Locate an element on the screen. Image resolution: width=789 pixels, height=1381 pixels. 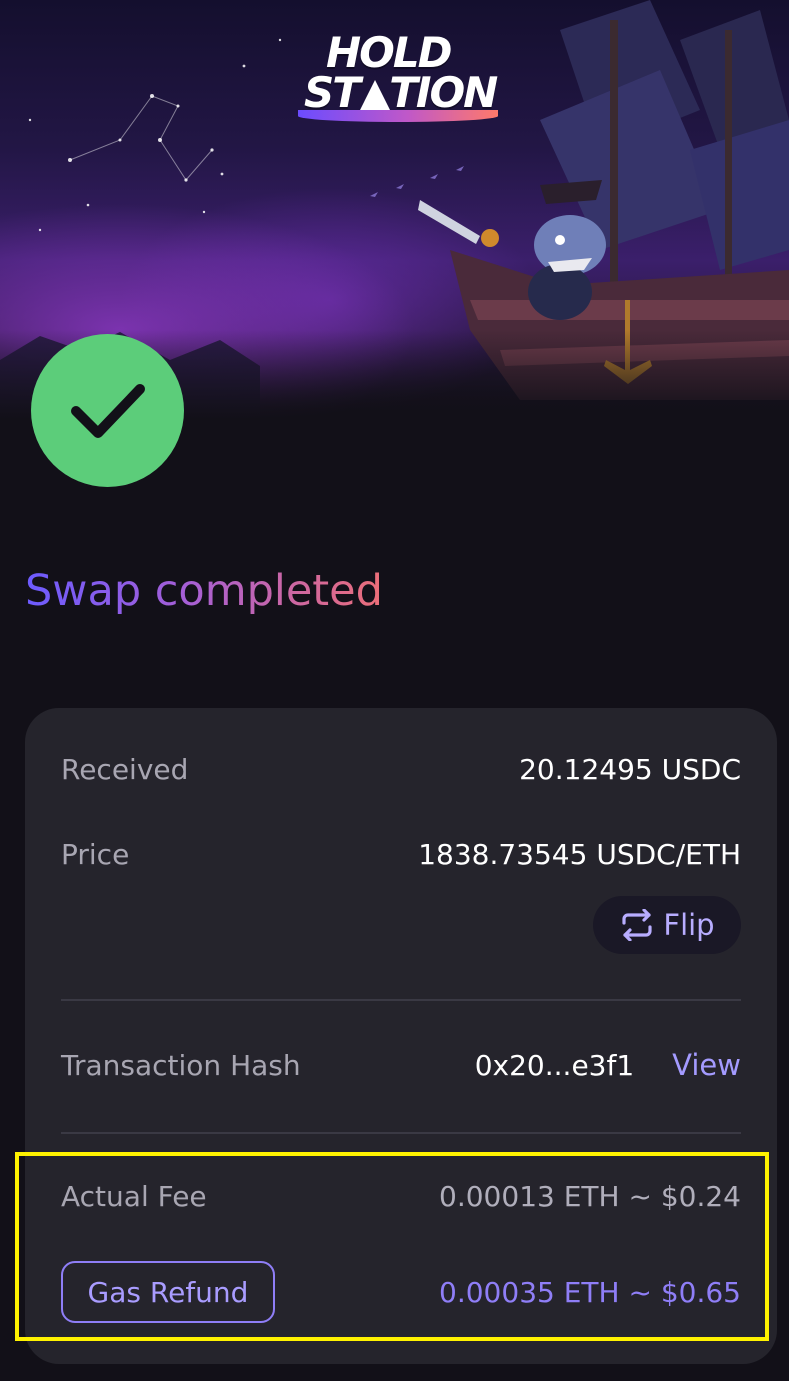
transaction-hash-label: Transaction Hash is located at coordinates (181, 1065).